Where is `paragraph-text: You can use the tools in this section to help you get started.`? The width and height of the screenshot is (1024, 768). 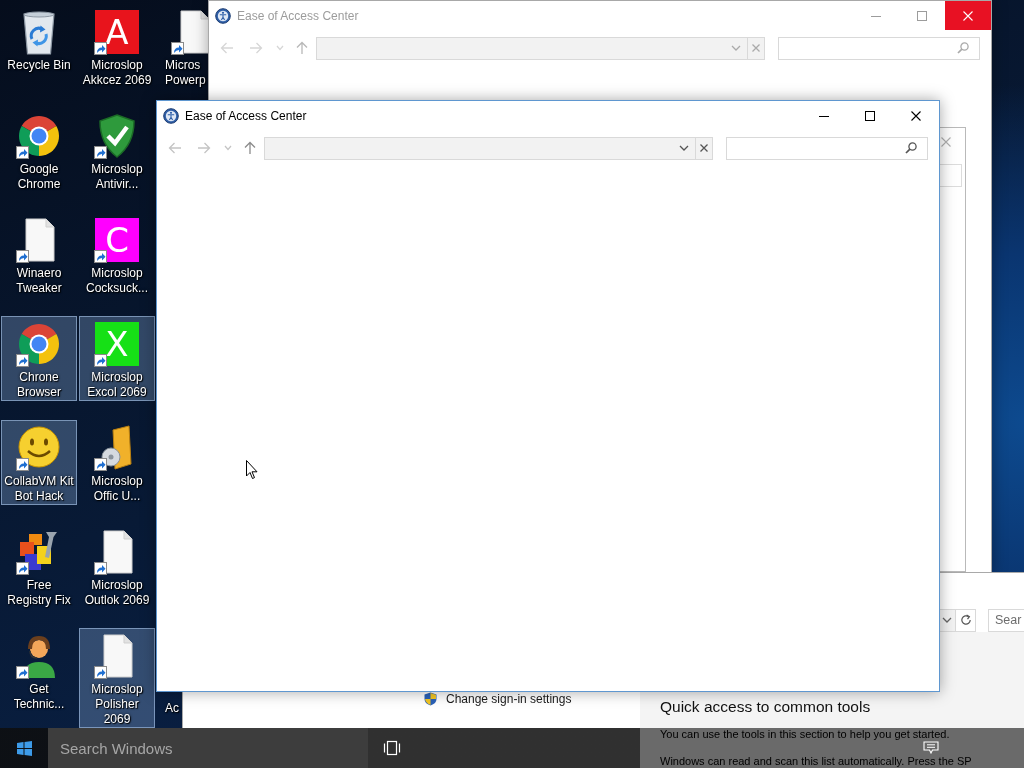
paragraph-text: You can use the tools in this section to help you get started. is located at coordinates (805, 734).